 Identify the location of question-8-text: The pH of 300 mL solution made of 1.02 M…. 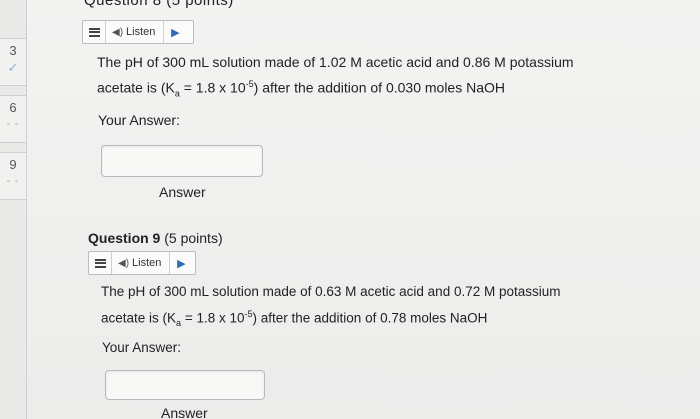
(335, 77).